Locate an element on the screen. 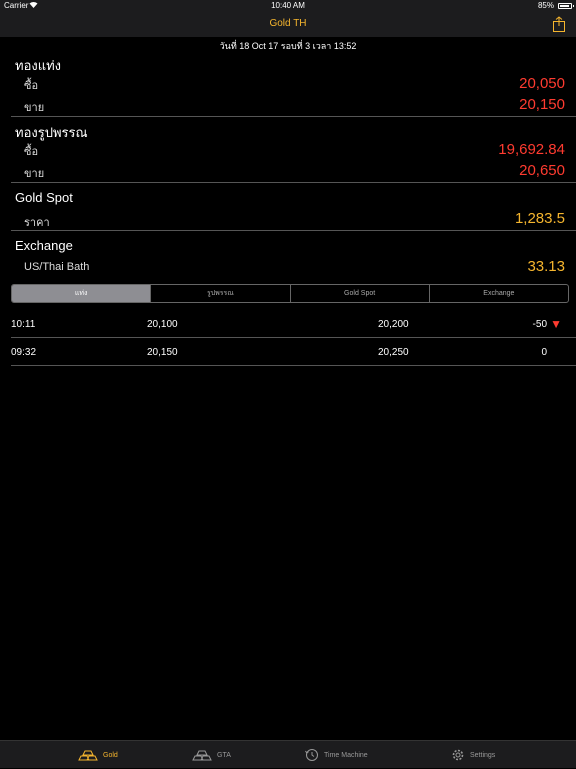 Image resolution: width=576 pixels, height=769 pixels. tab-gta-label: GTA is located at coordinates (224, 755).